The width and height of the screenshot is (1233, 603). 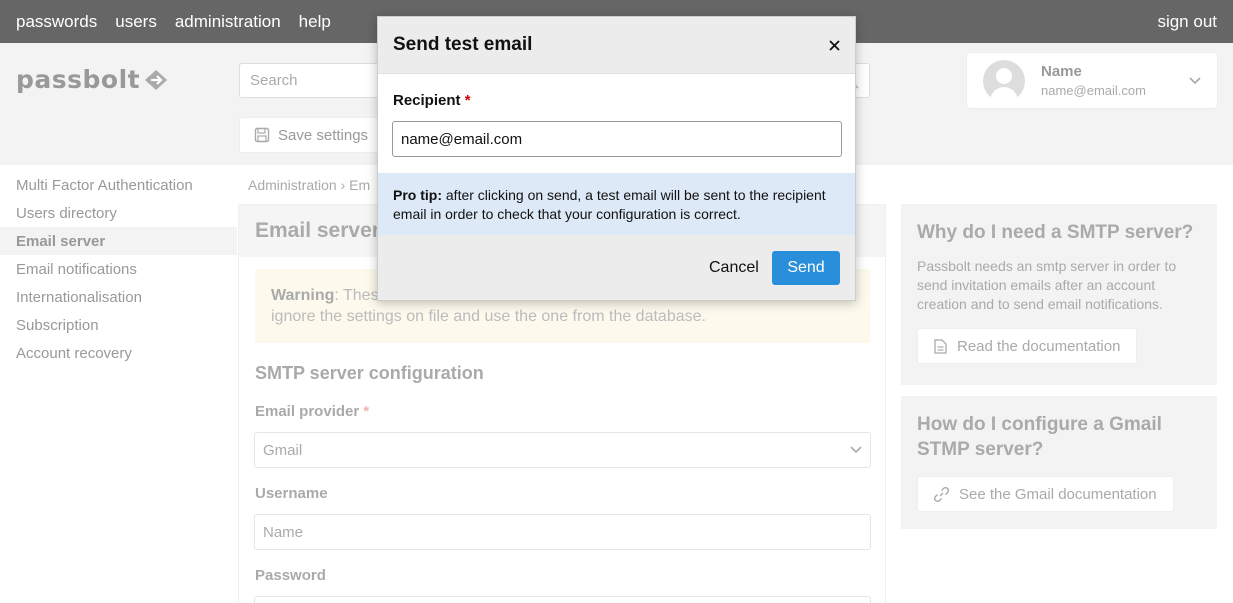 I want to click on send-button: Send, so click(x=806, y=268).